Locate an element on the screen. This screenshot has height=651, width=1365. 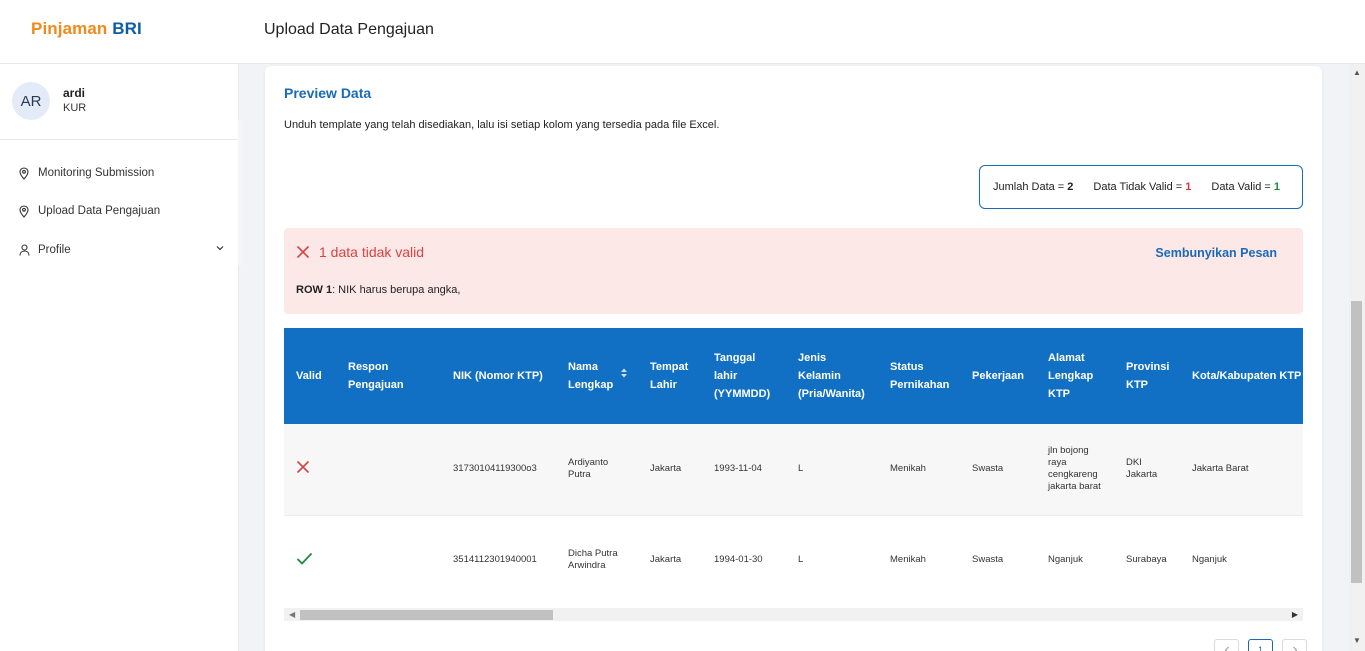
sort-icon is located at coordinates (624, 376).